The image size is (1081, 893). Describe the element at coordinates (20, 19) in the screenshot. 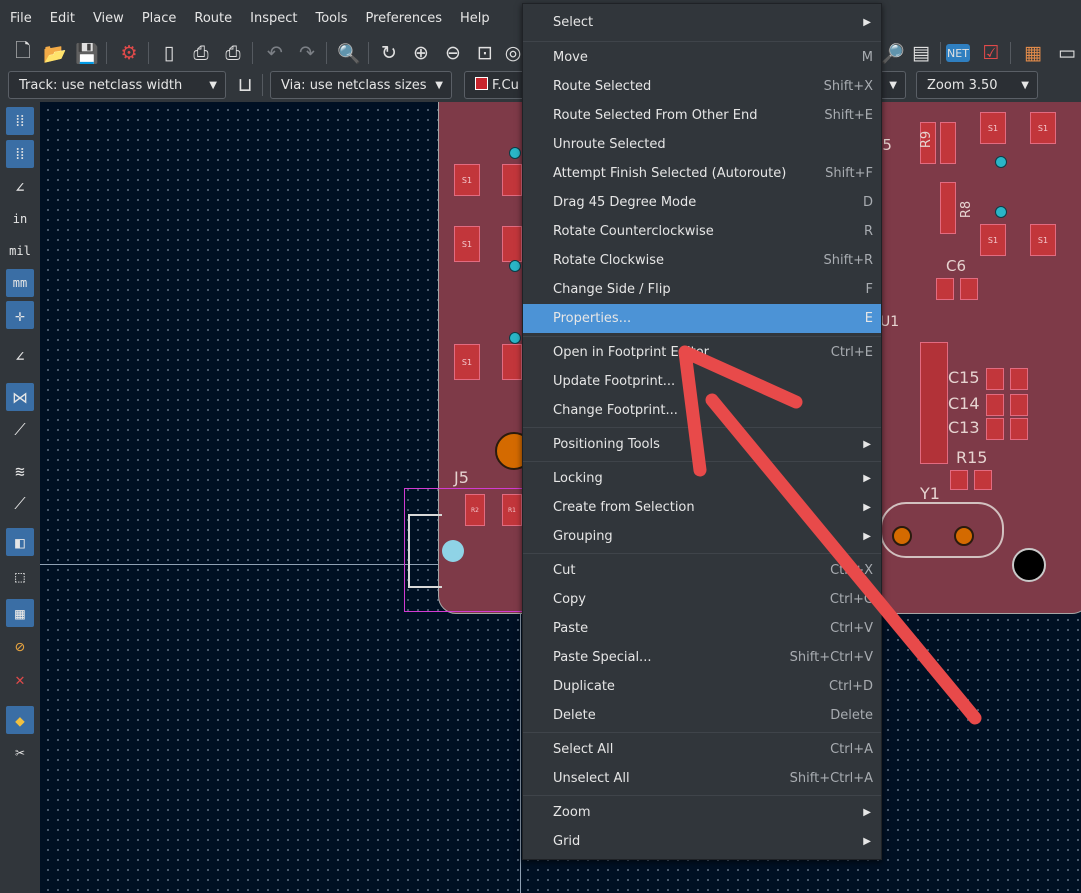

I see `menu-file: File` at that location.